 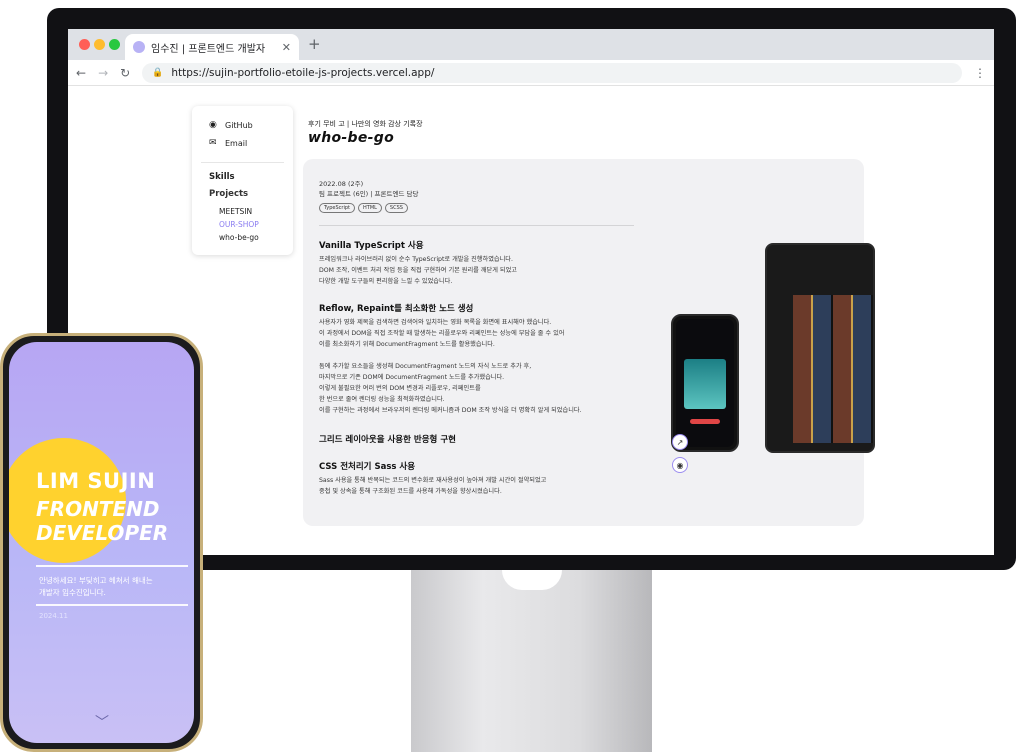 I want to click on tech-chip: SCSS, so click(x=396, y=208).